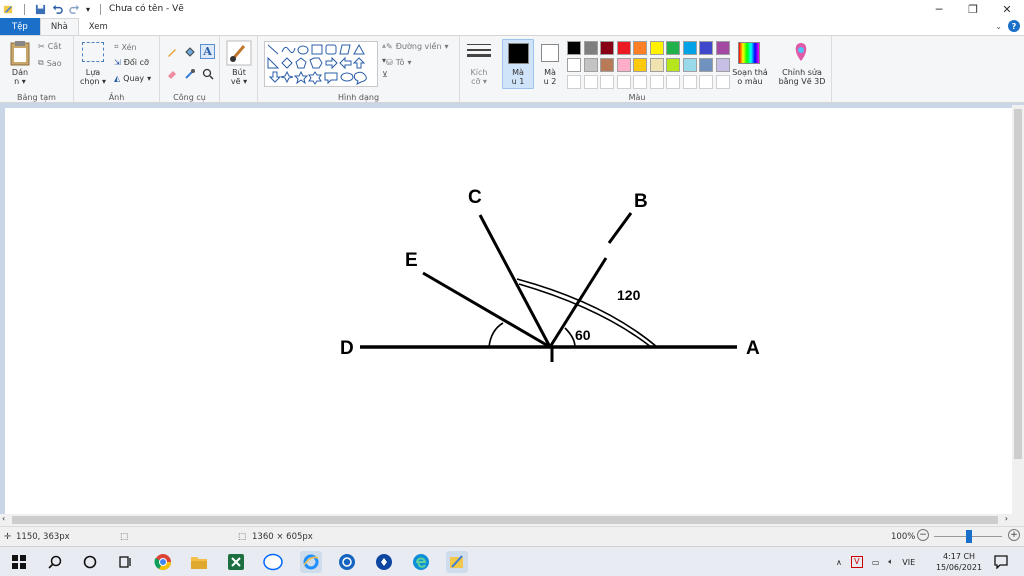  I want to click on line-size-icon, so click(479, 52).